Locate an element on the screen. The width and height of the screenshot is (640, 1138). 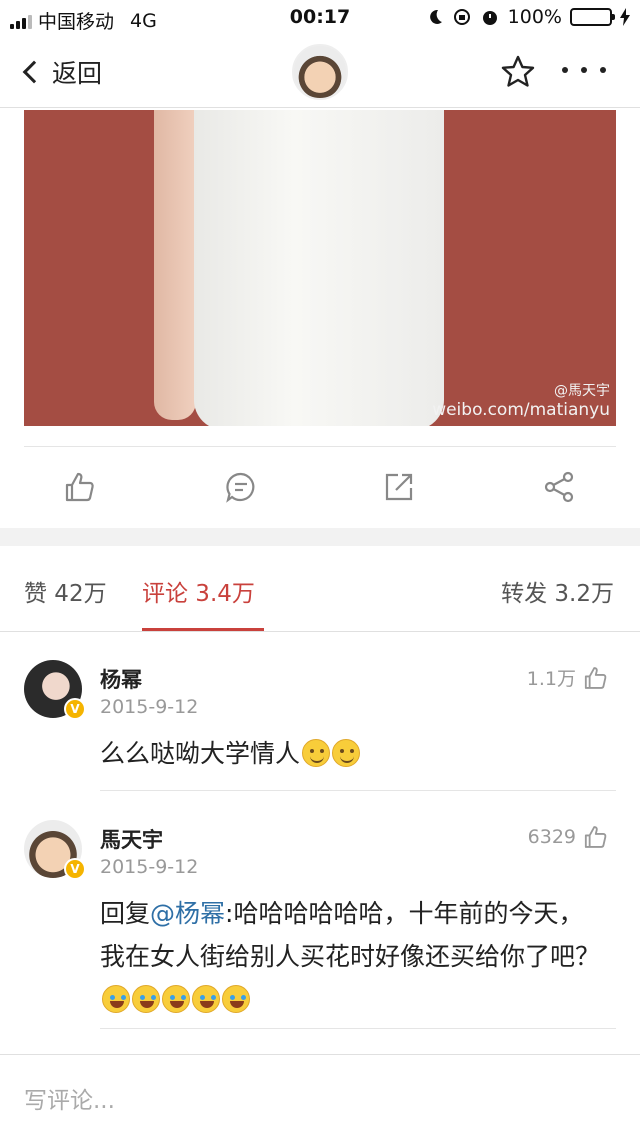
section-separator is located at coordinates (320, 537).